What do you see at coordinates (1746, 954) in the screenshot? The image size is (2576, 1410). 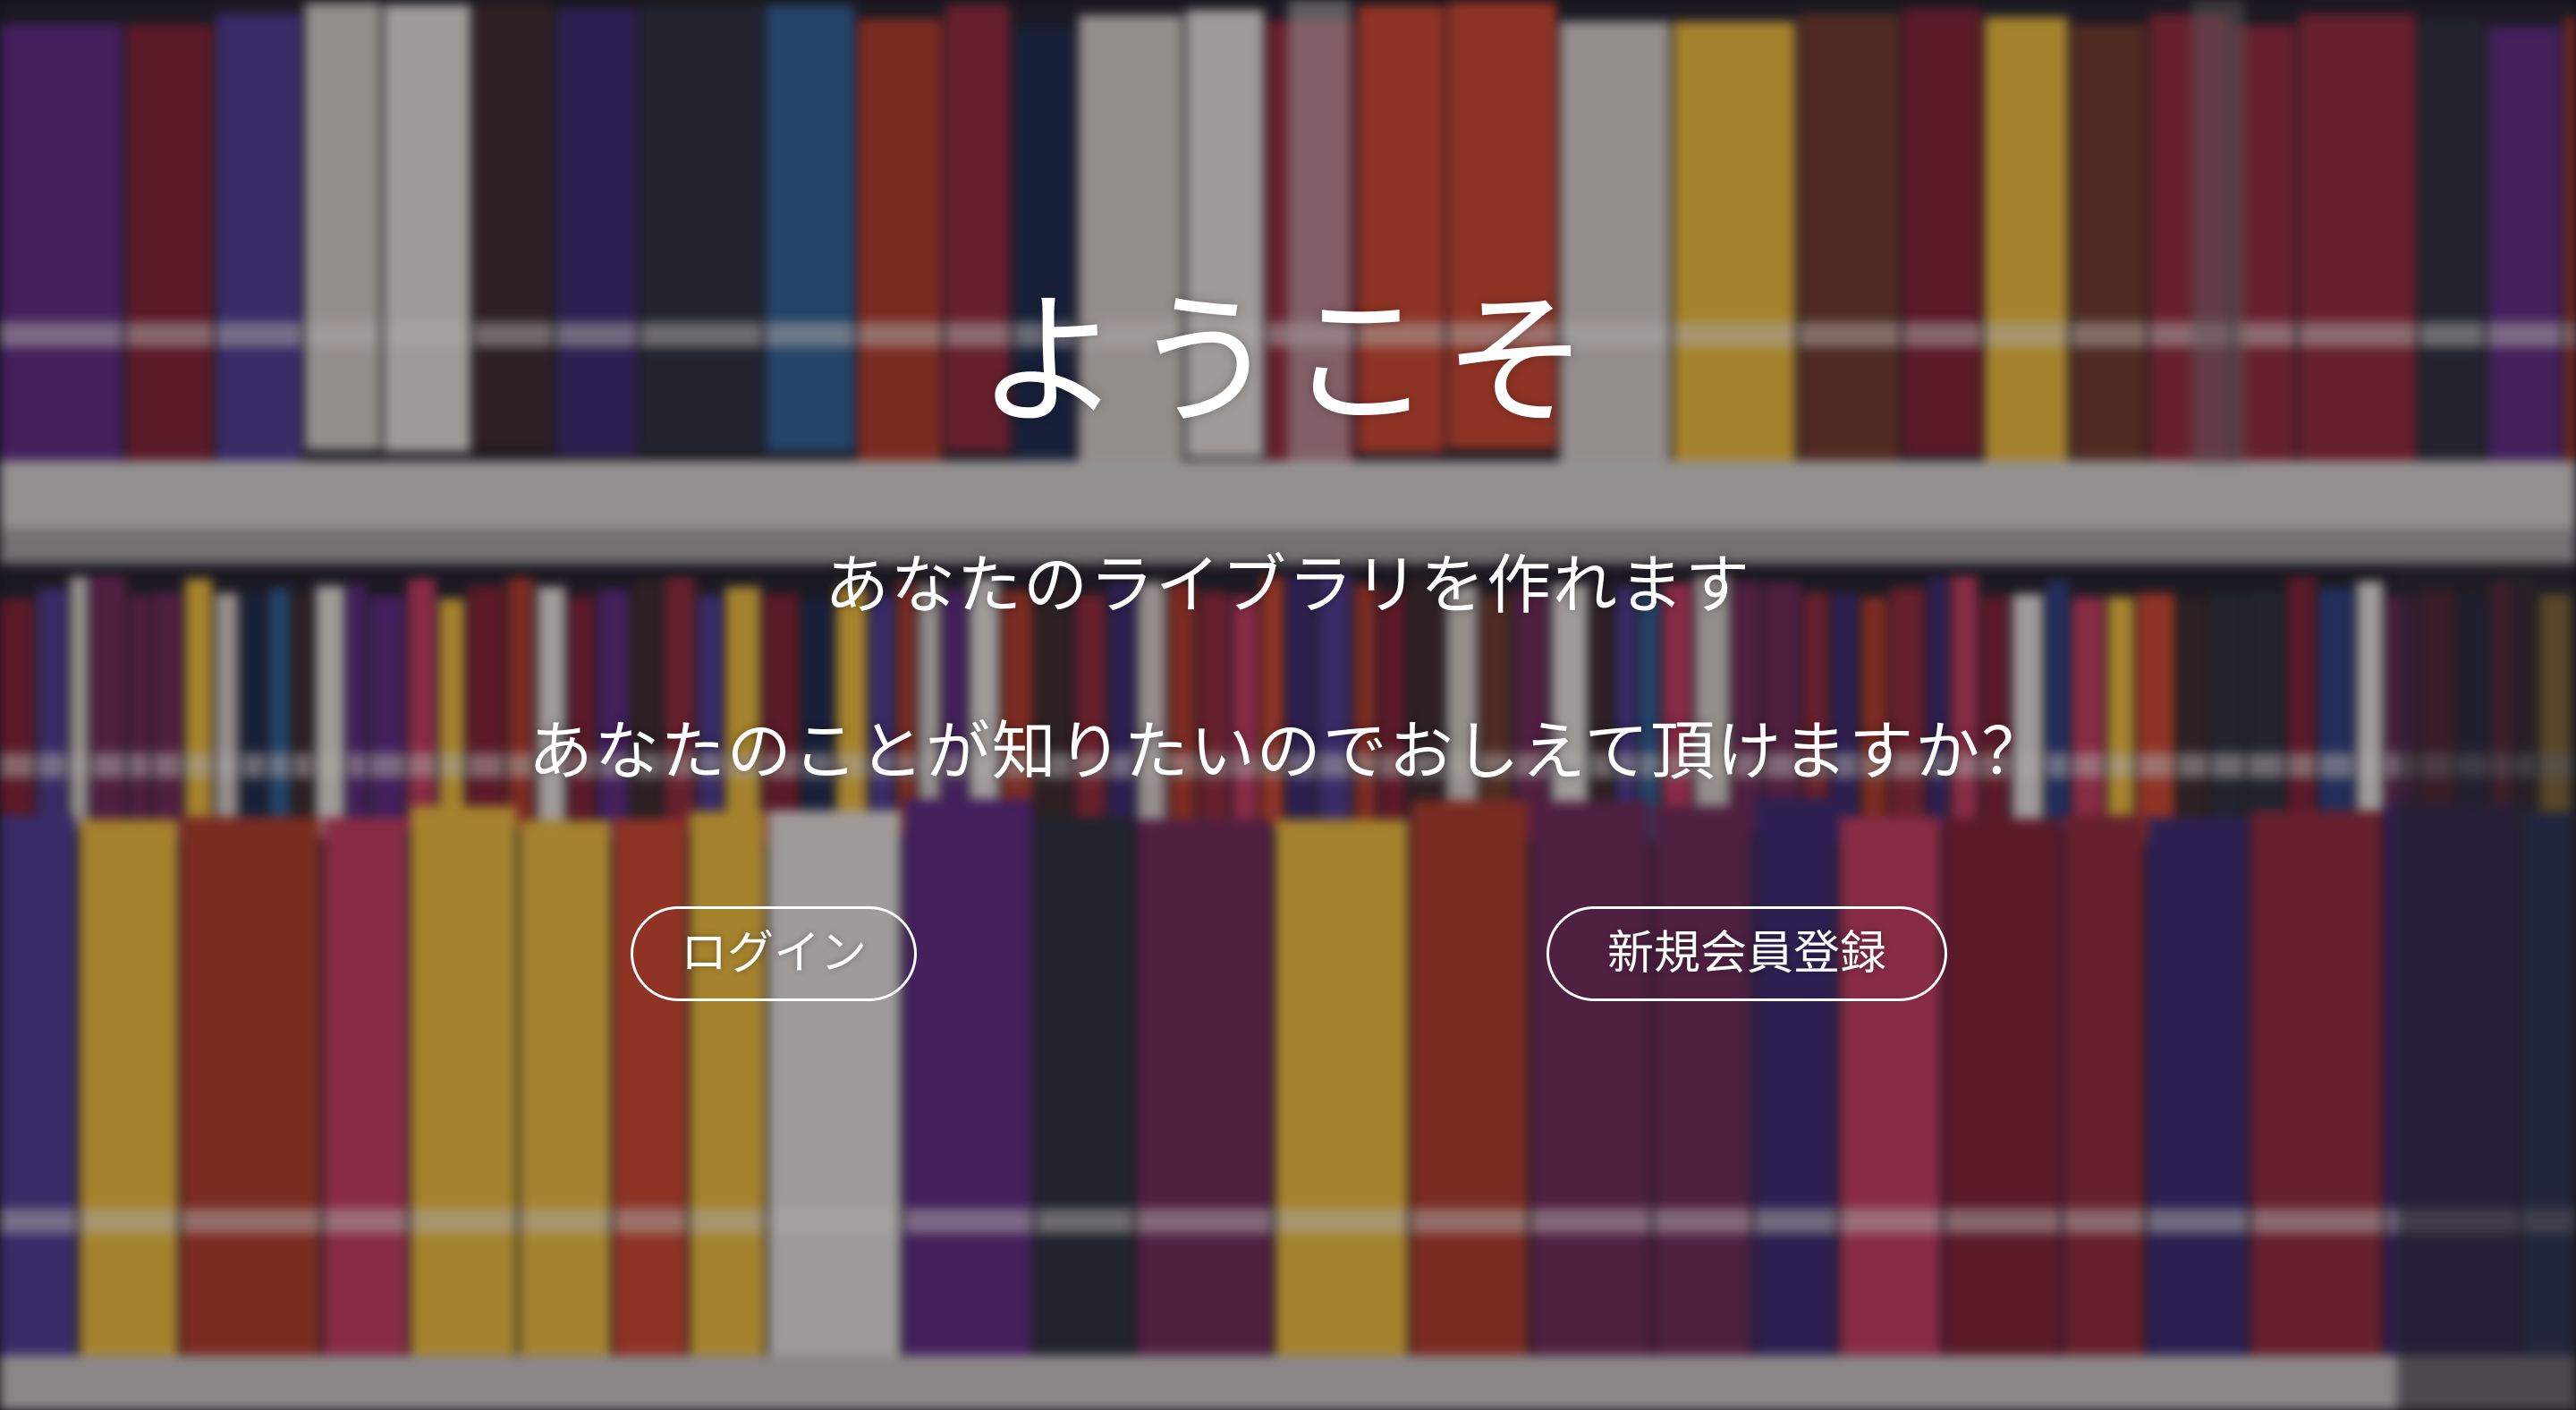 I see `signup-button: 新規会員登録` at bounding box center [1746, 954].